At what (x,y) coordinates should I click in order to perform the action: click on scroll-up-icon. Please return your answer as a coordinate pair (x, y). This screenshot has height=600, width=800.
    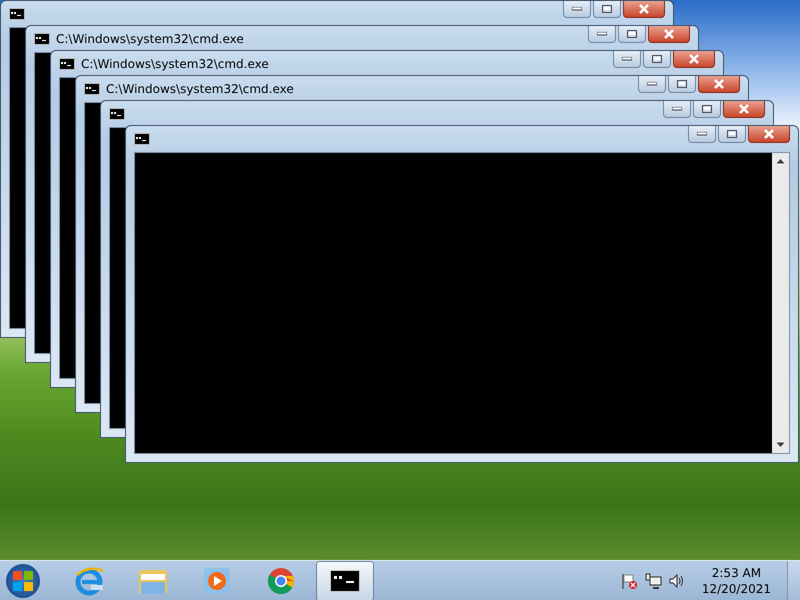
    Looking at the image, I should click on (780, 161).